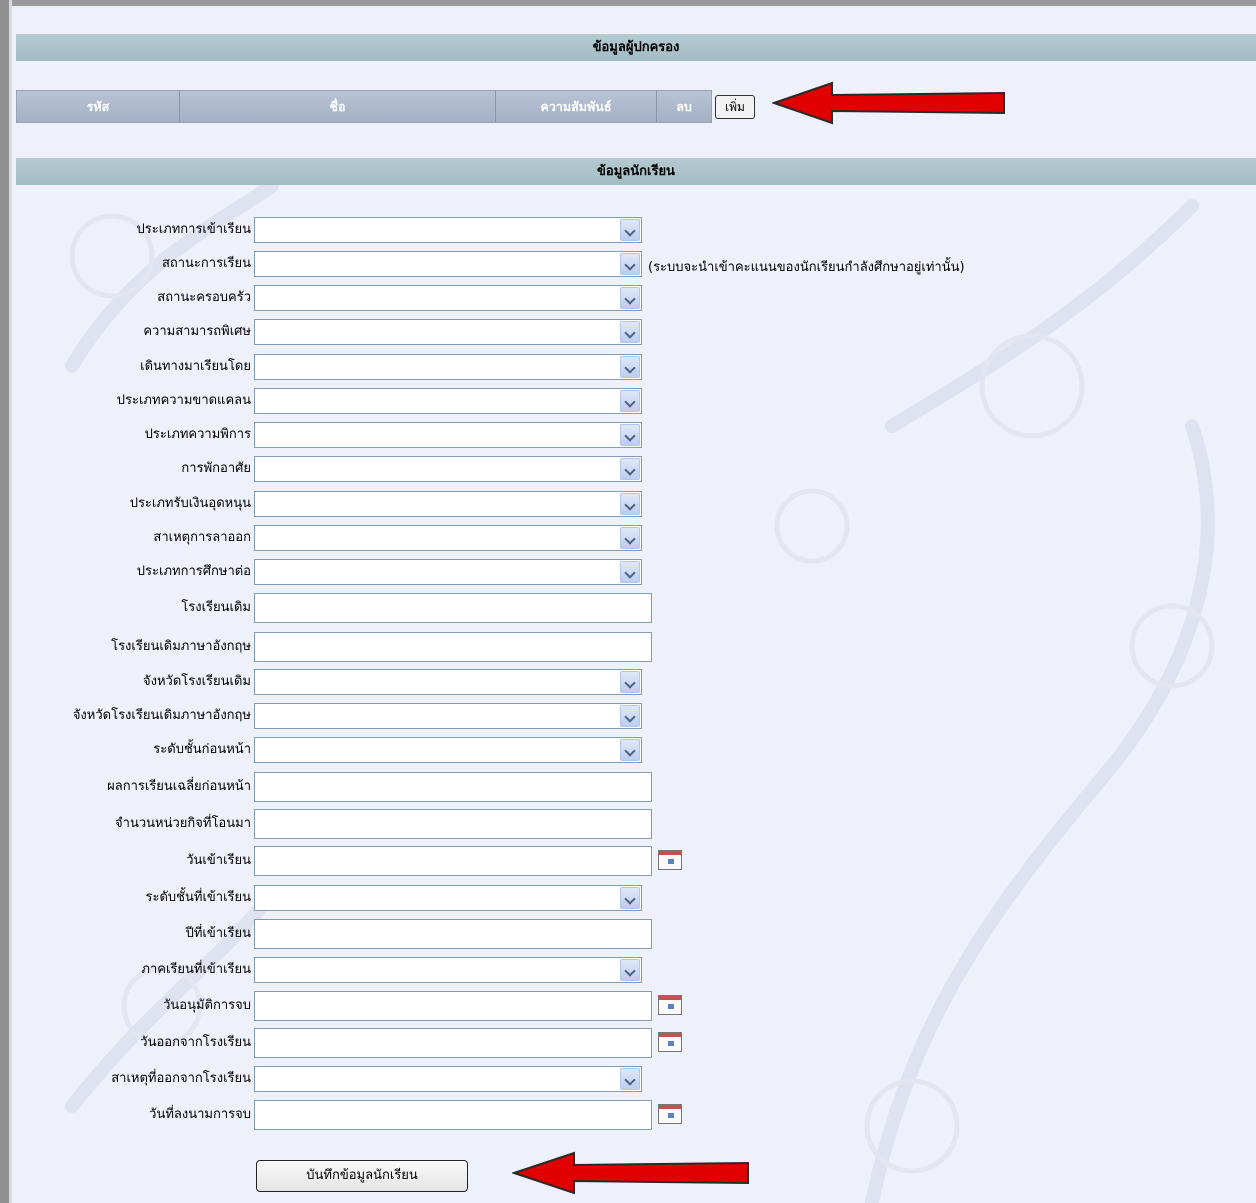  What do you see at coordinates (448, 367) in the screenshot?
I see `travel-method-select` at bounding box center [448, 367].